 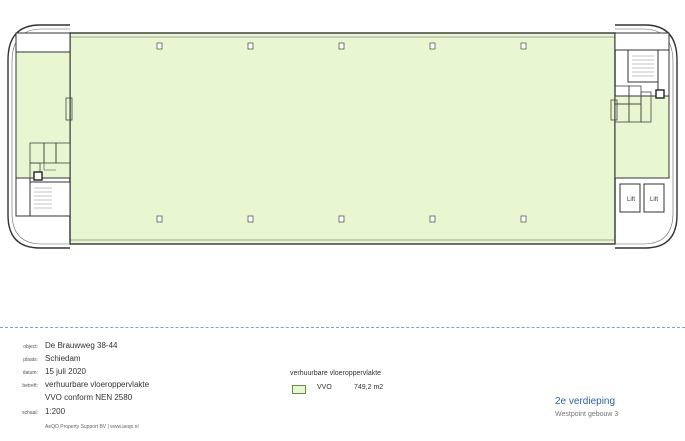 What do you see at coordinates (81, 345) in the screenshot?
I see `info-value: De Brauwweg 38-44` at bounding box center [81, 345].